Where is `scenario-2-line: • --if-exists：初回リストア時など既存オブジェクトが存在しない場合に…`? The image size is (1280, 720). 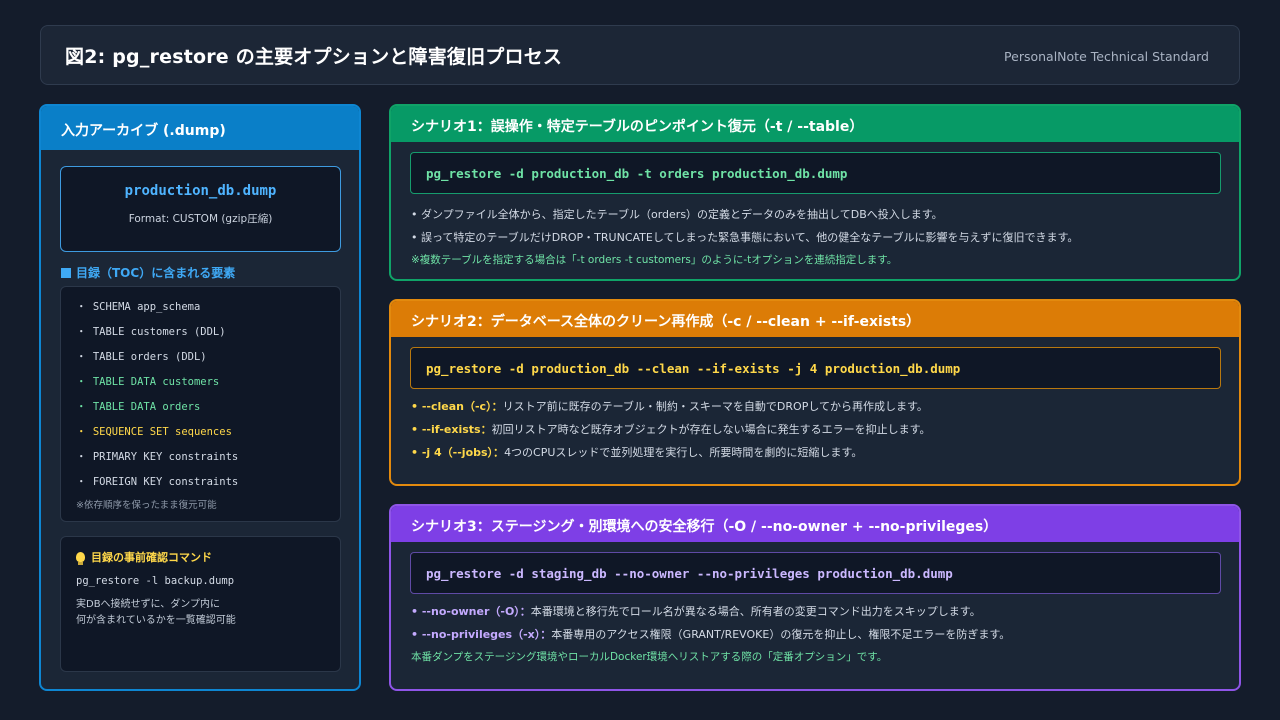
scenario-2-line: • --if-exists：初回リストア時など既存オブジェクトが存在しない場合に… is located at coordinates (671, 432).